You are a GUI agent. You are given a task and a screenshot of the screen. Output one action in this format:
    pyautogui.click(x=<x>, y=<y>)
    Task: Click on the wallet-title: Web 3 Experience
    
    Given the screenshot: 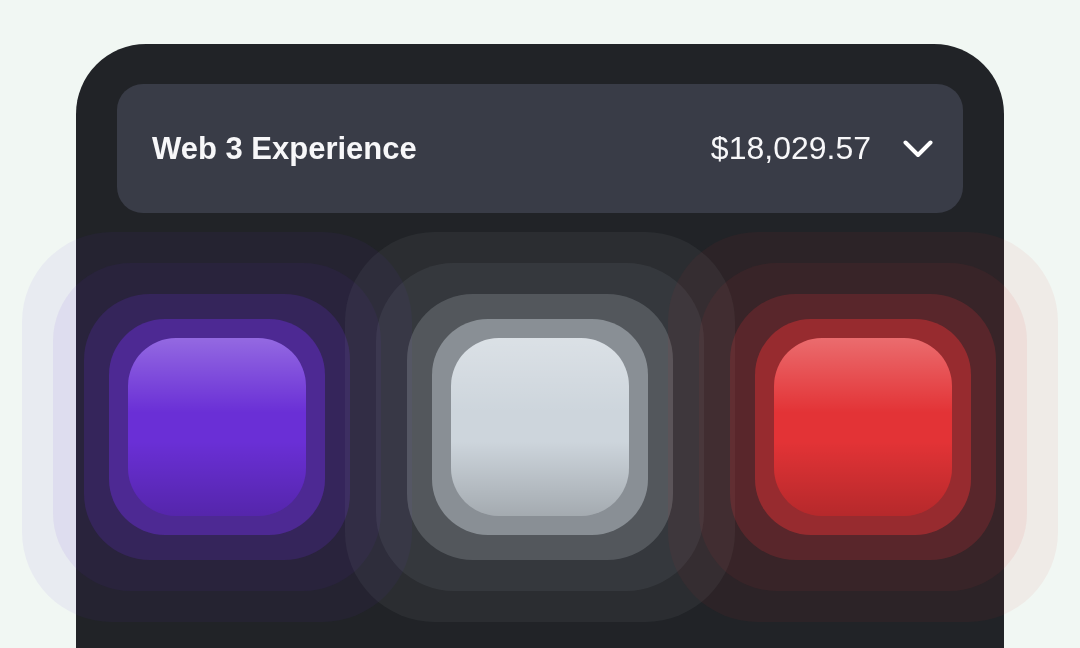 What is the action you would take?
    pyautogui.click(x=285, y=148)
    